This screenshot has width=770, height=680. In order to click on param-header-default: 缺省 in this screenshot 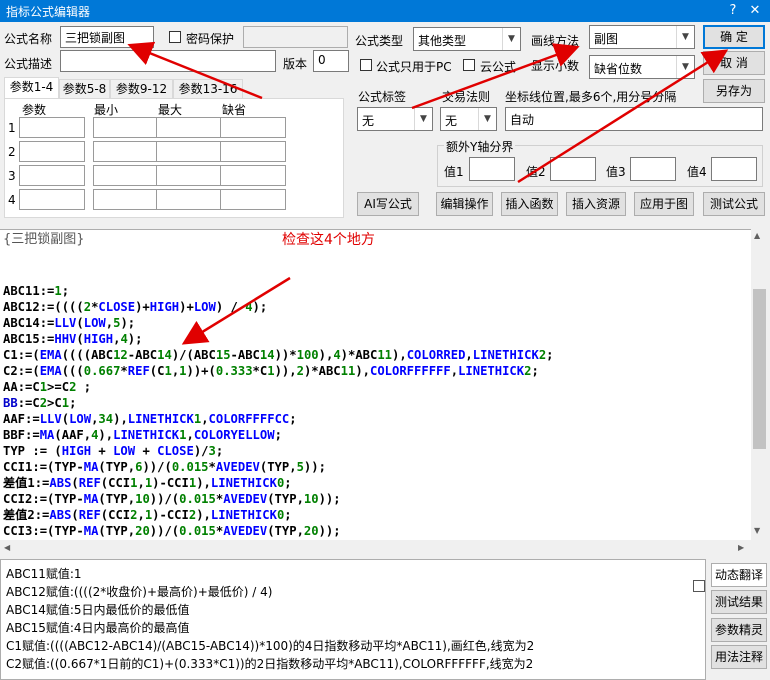, I will do `click(234, 110)`.